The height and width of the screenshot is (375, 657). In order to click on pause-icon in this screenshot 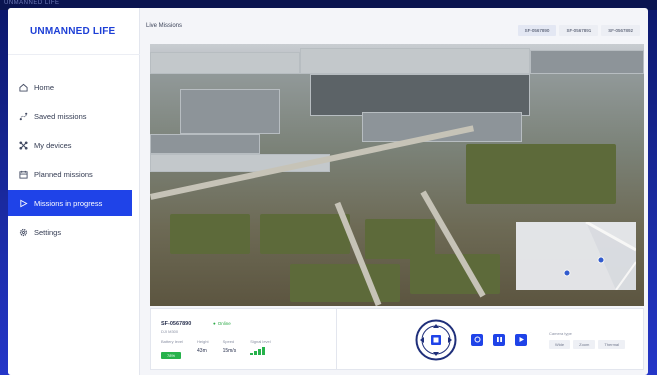, I will do `click(499, 340)`.